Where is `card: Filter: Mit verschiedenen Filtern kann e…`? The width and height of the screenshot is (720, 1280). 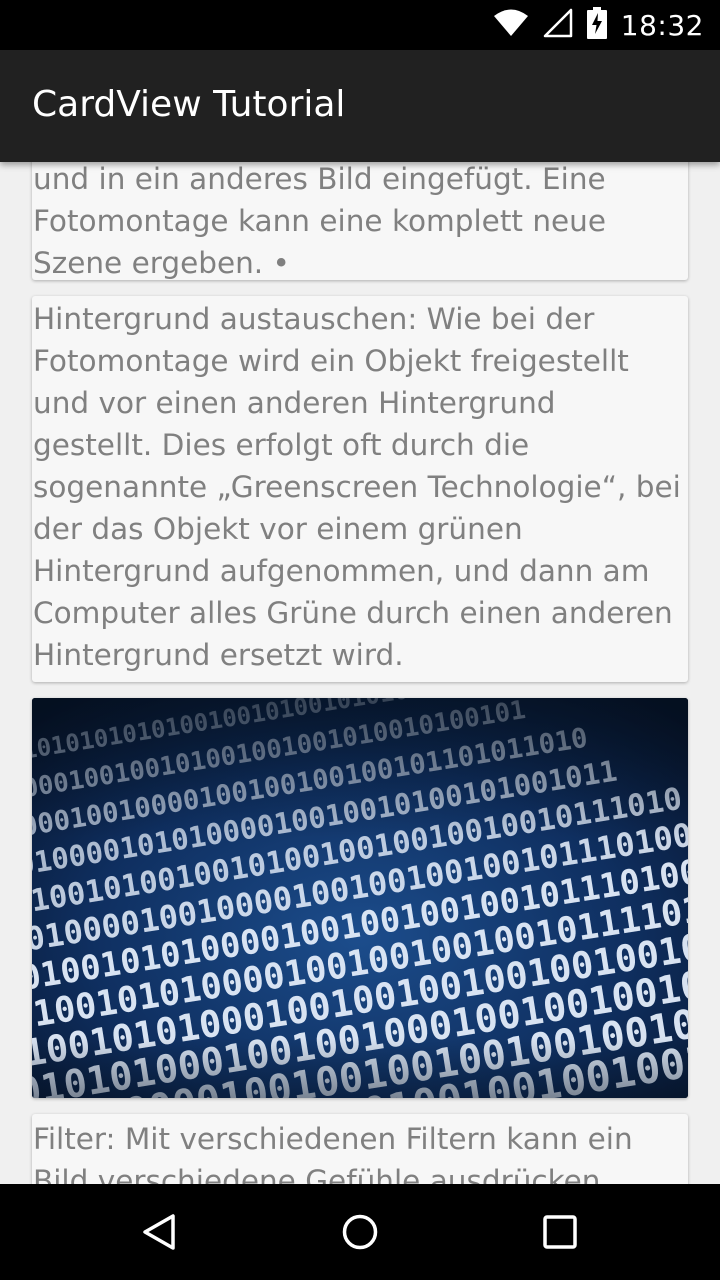
card: Filter: Mit verschiedenen Filtern kann e… is located at coordinates (360, 1149).